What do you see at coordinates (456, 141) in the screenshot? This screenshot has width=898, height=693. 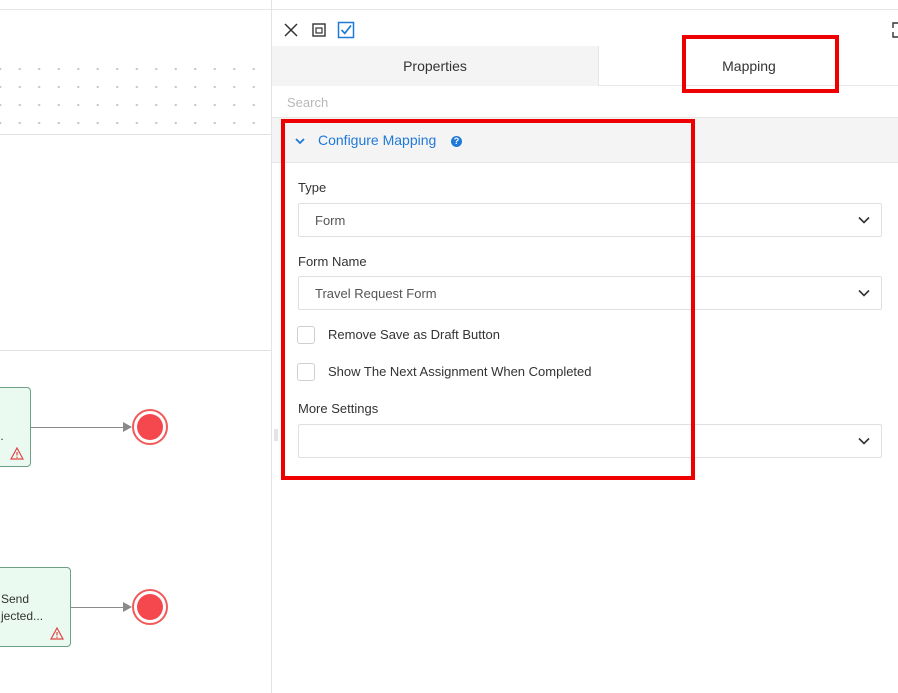 I see `help-icon: ?` at bounding box center [456, 141].